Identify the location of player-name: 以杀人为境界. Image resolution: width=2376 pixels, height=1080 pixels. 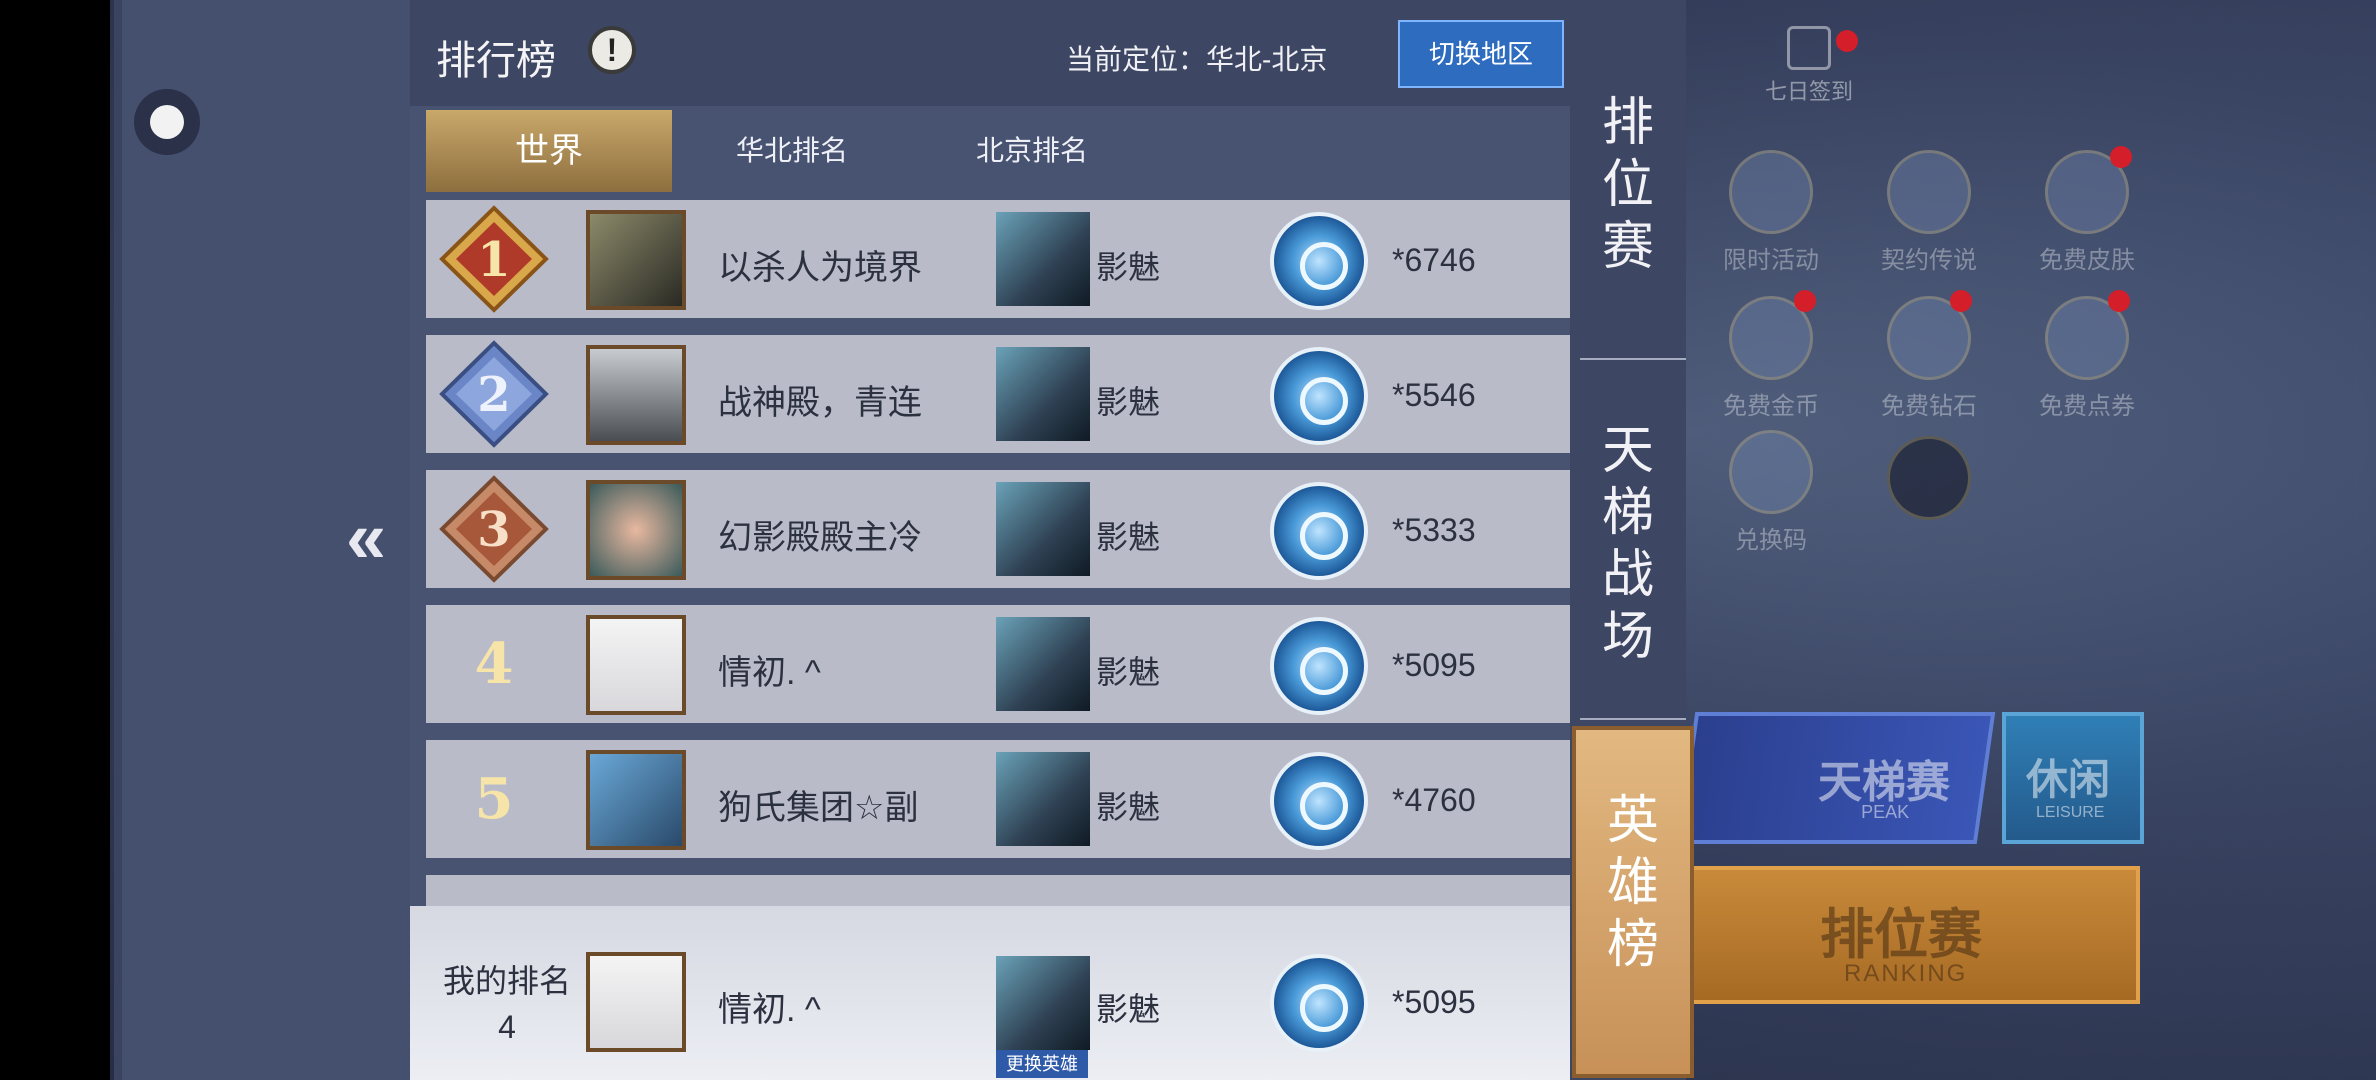
(820, 268).